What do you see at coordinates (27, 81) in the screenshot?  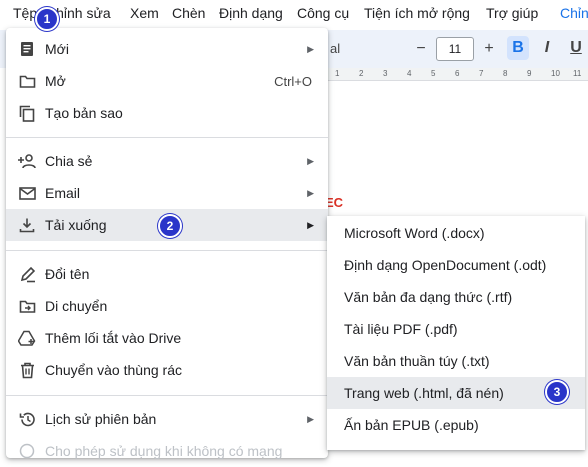 I see `folder-icon` at bounding box center [27, 81].